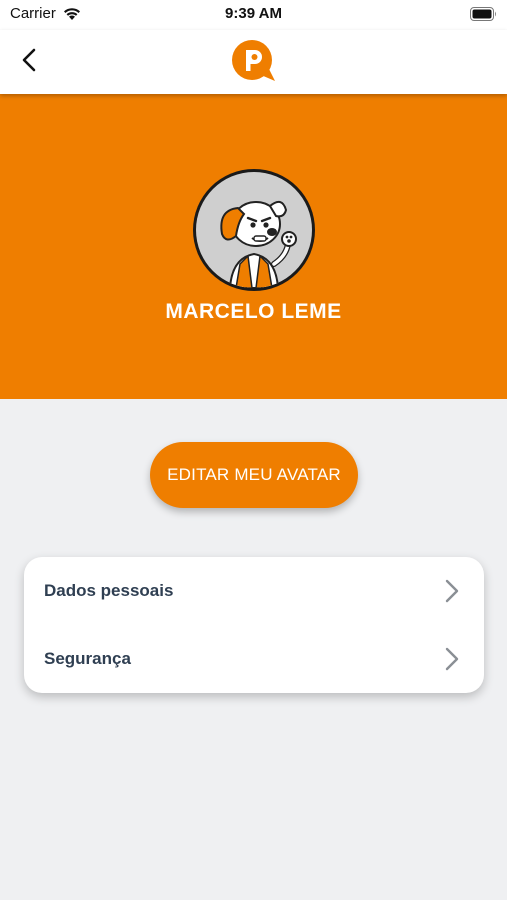 This screenshot has height=900, width=507. Describe the element at coordinates (109, 590) in the screenshot. I see `menu-item-label: Dados pessoais` at that location.